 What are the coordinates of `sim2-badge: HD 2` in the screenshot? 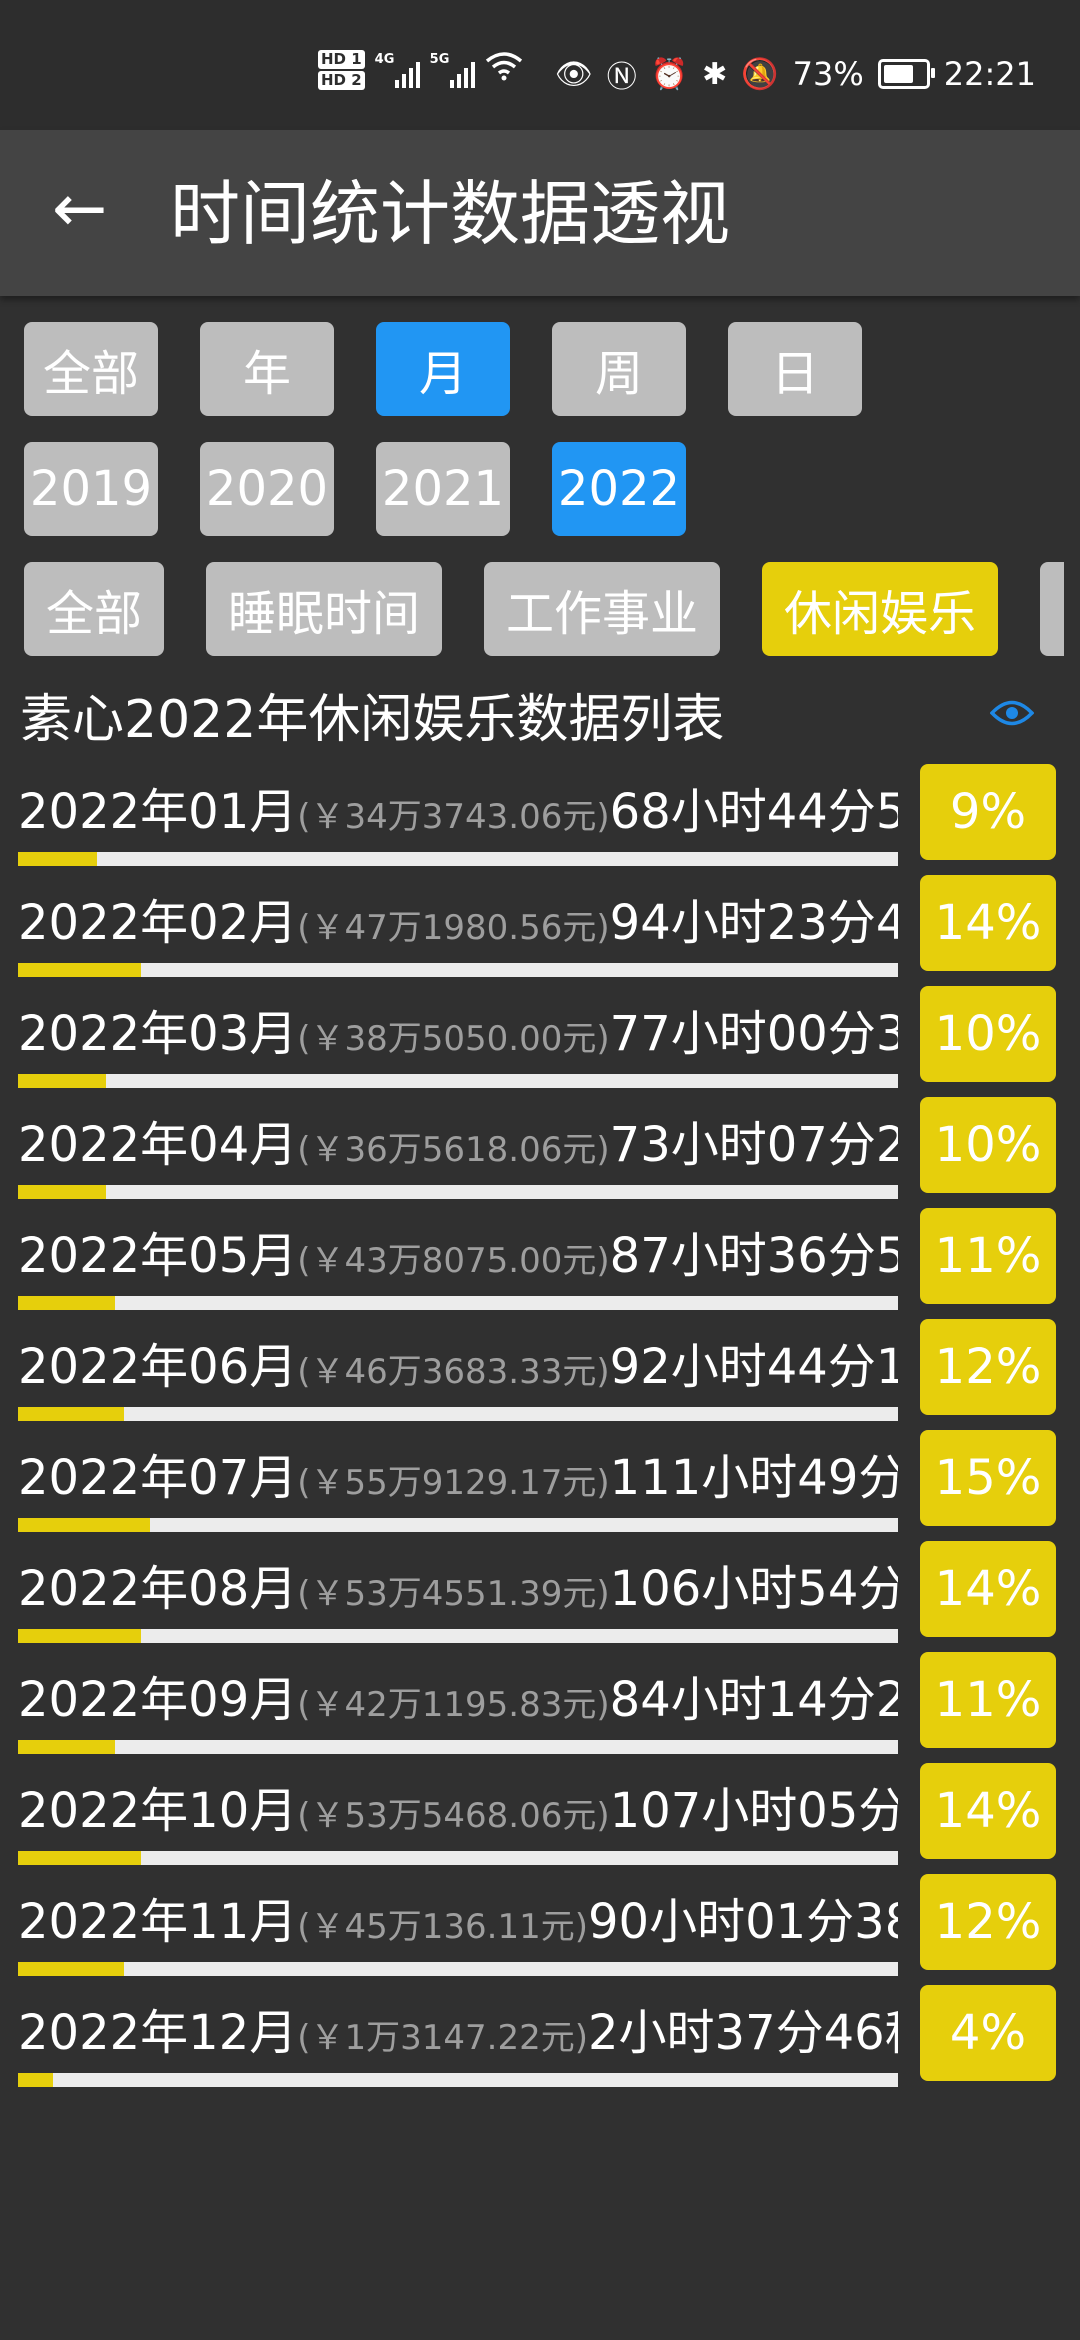 It's located at (341, 80).